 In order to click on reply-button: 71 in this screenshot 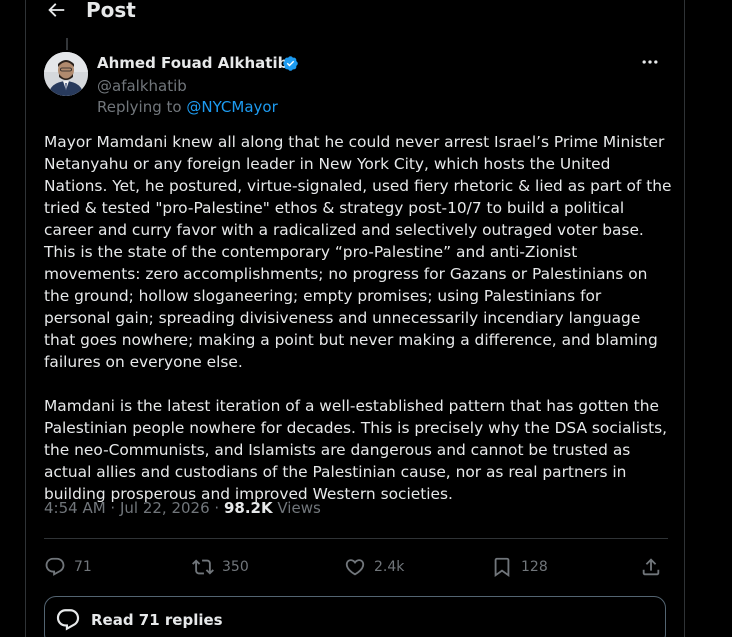, I will do `click(68, 567)`.